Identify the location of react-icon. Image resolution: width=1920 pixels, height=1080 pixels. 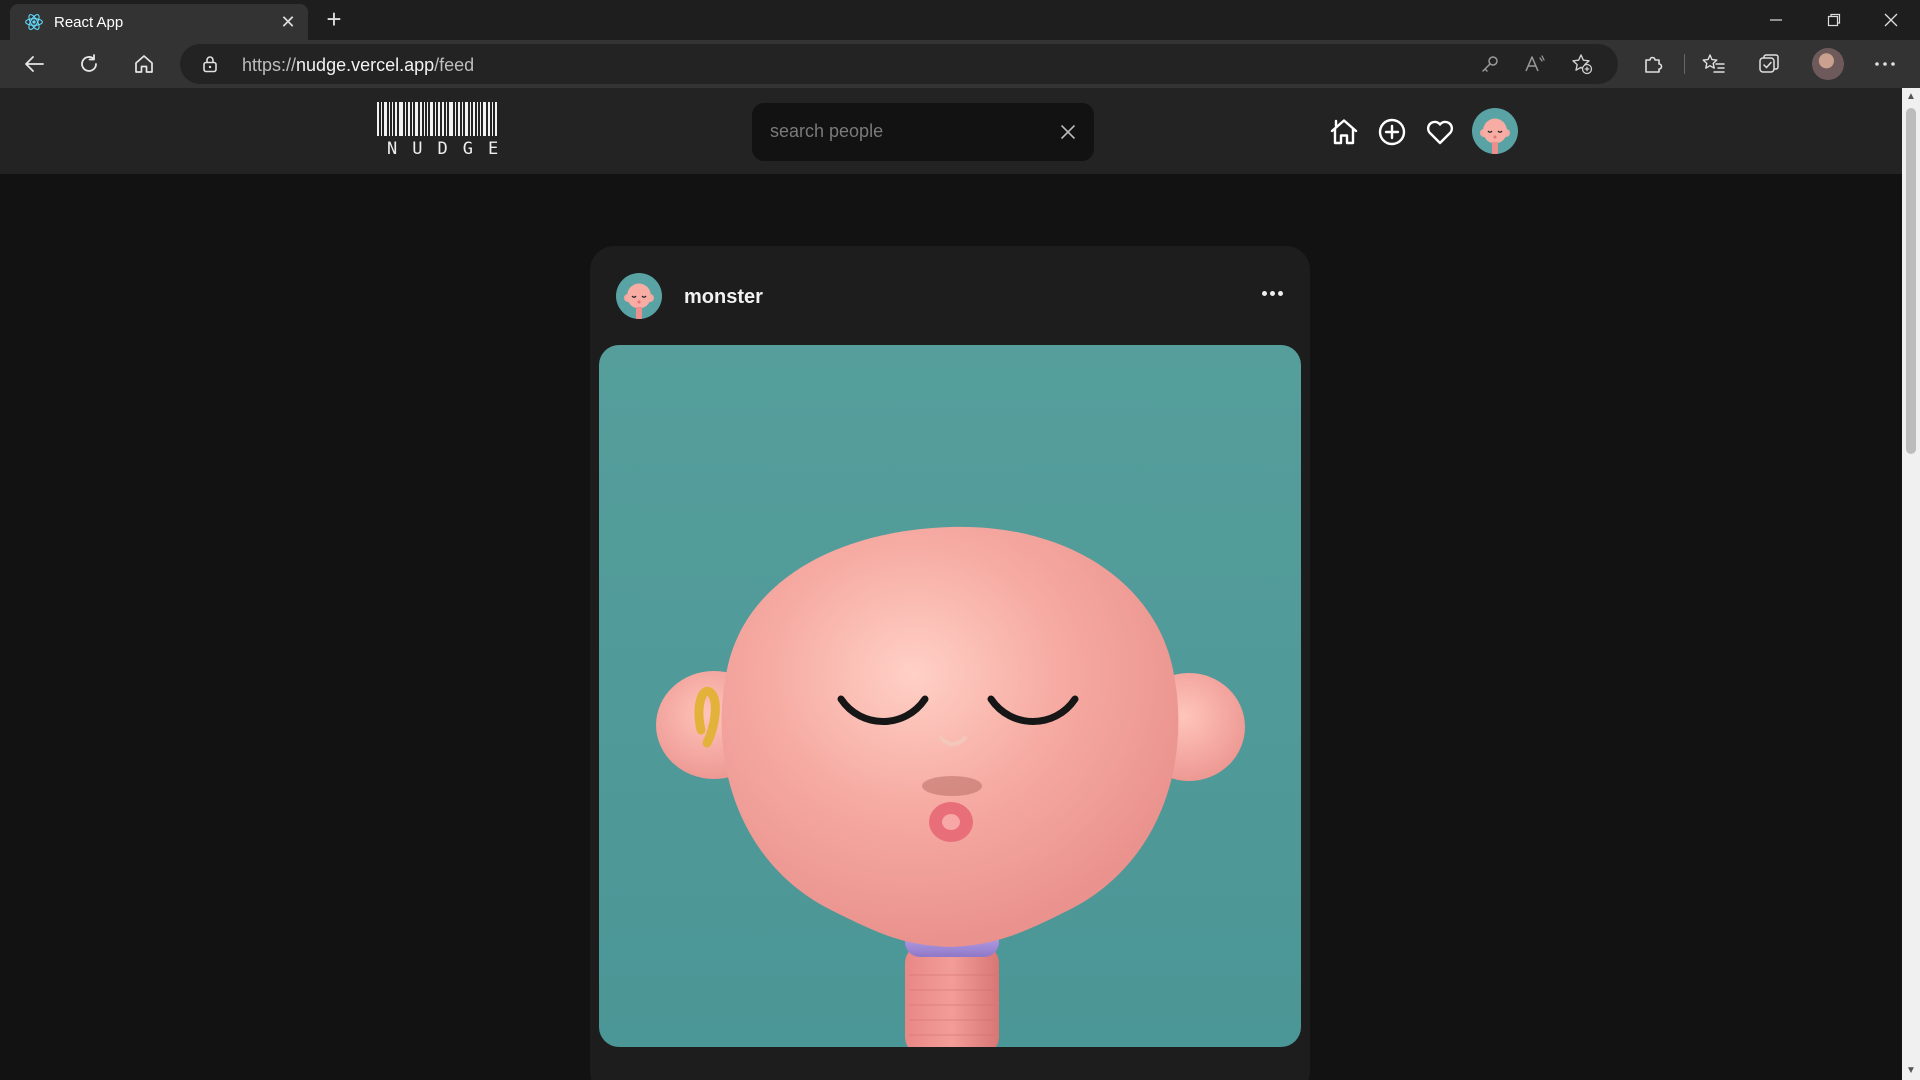
(34, 22).